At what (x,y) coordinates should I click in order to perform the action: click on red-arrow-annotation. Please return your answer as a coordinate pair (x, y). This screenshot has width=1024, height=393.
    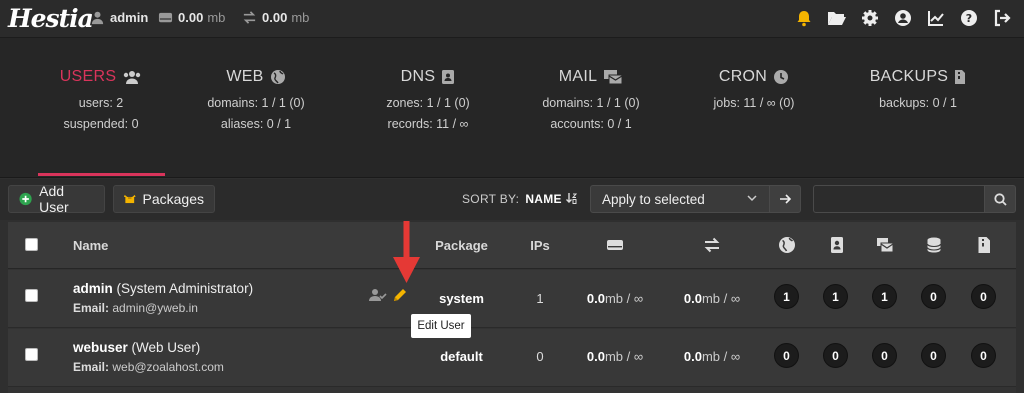
    Looking at the image, I should click on (406, 252).